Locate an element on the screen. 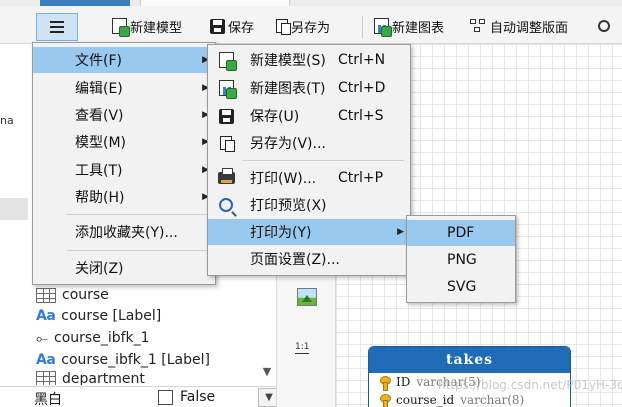 This screenshot has width=622, height=407. hamburger-icon is located at coordinates (57, 27).